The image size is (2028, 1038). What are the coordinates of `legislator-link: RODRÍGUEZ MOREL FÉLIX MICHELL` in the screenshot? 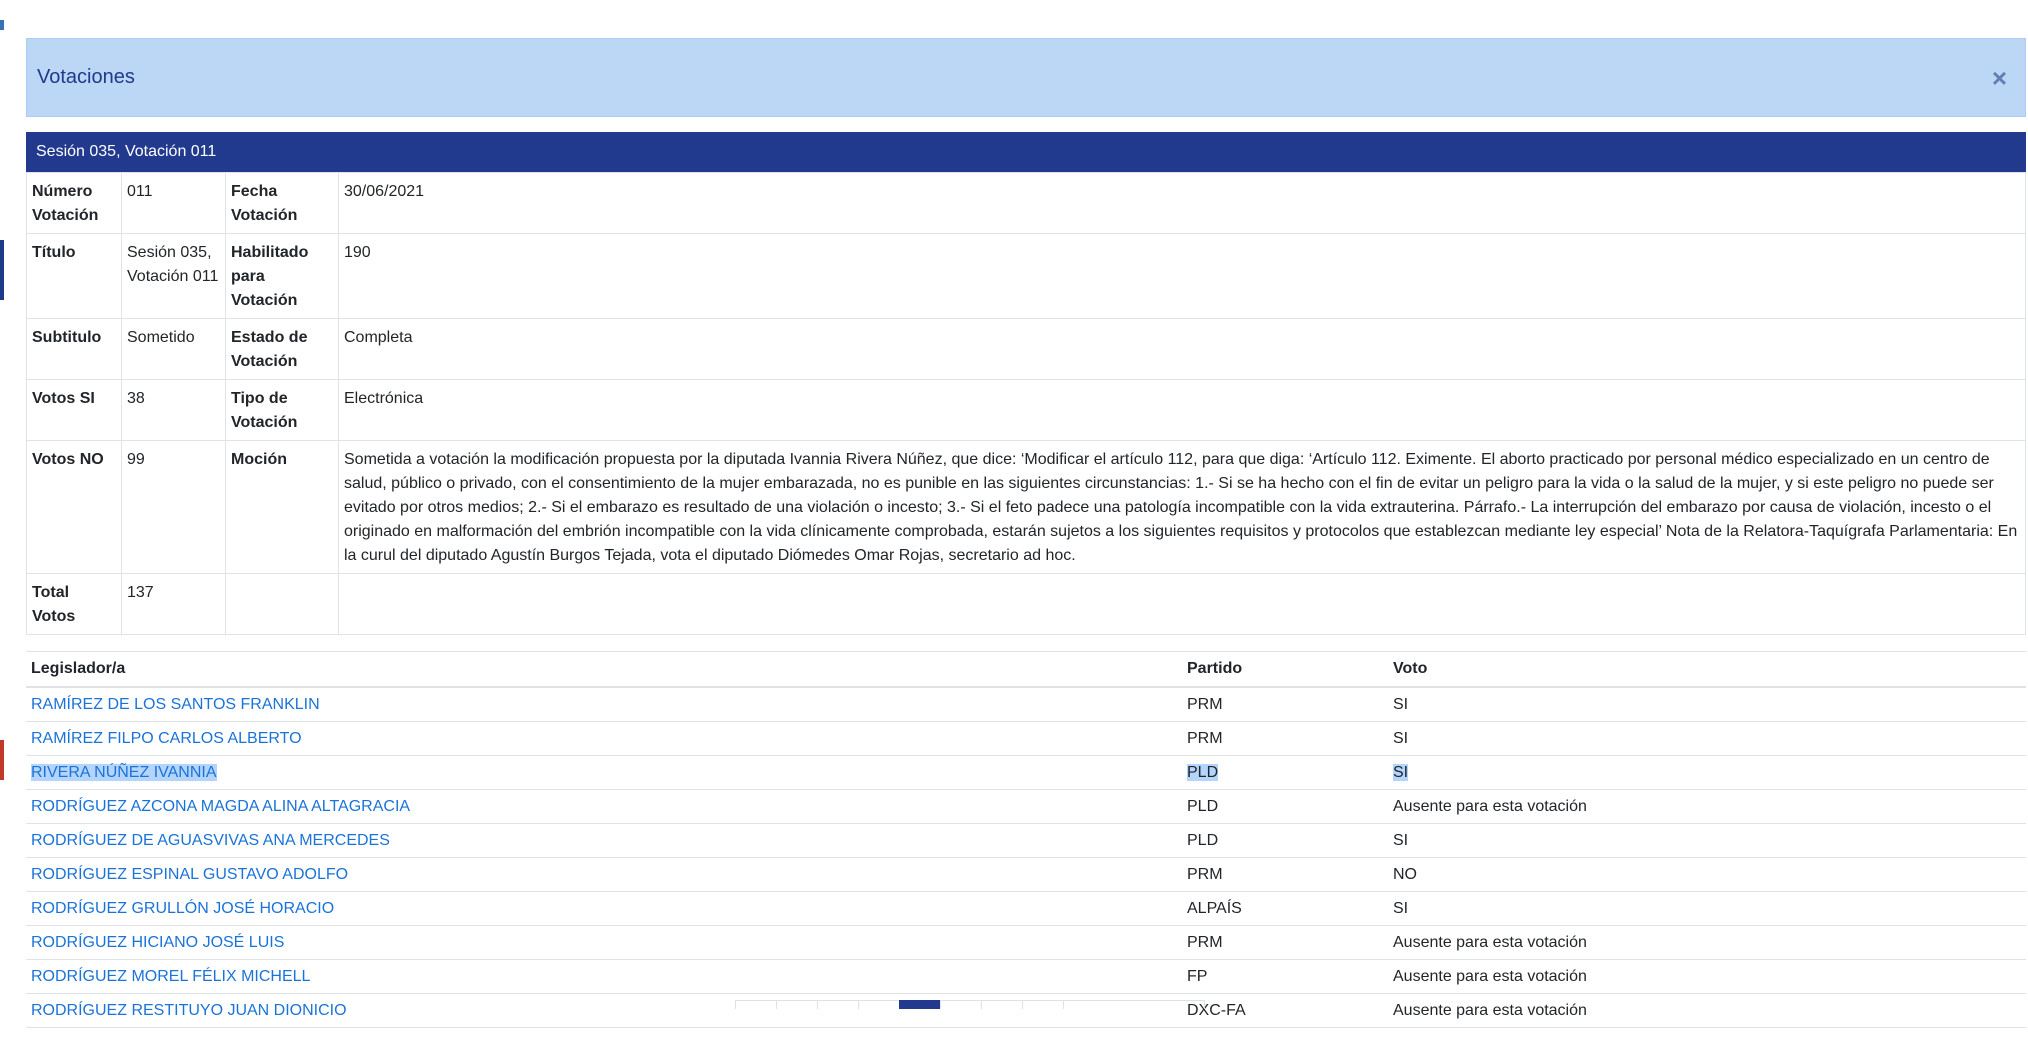 It's located at (170, 976).